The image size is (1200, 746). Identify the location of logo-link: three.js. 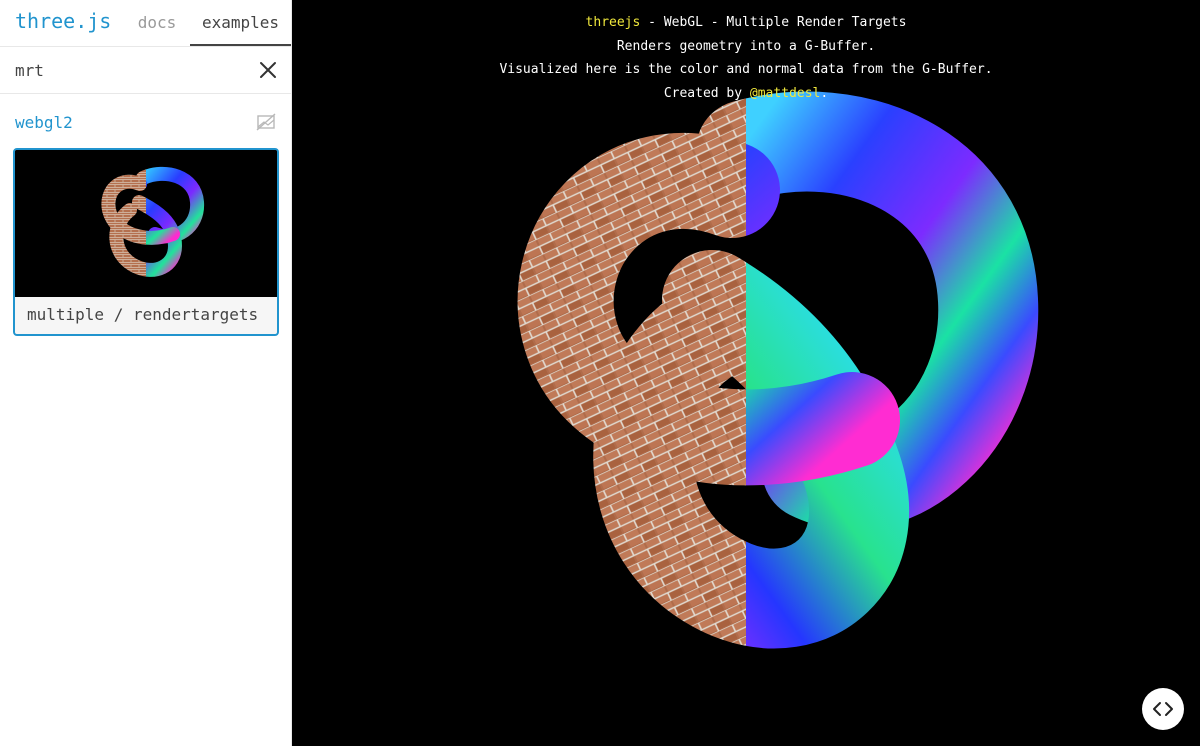
(63, 21).